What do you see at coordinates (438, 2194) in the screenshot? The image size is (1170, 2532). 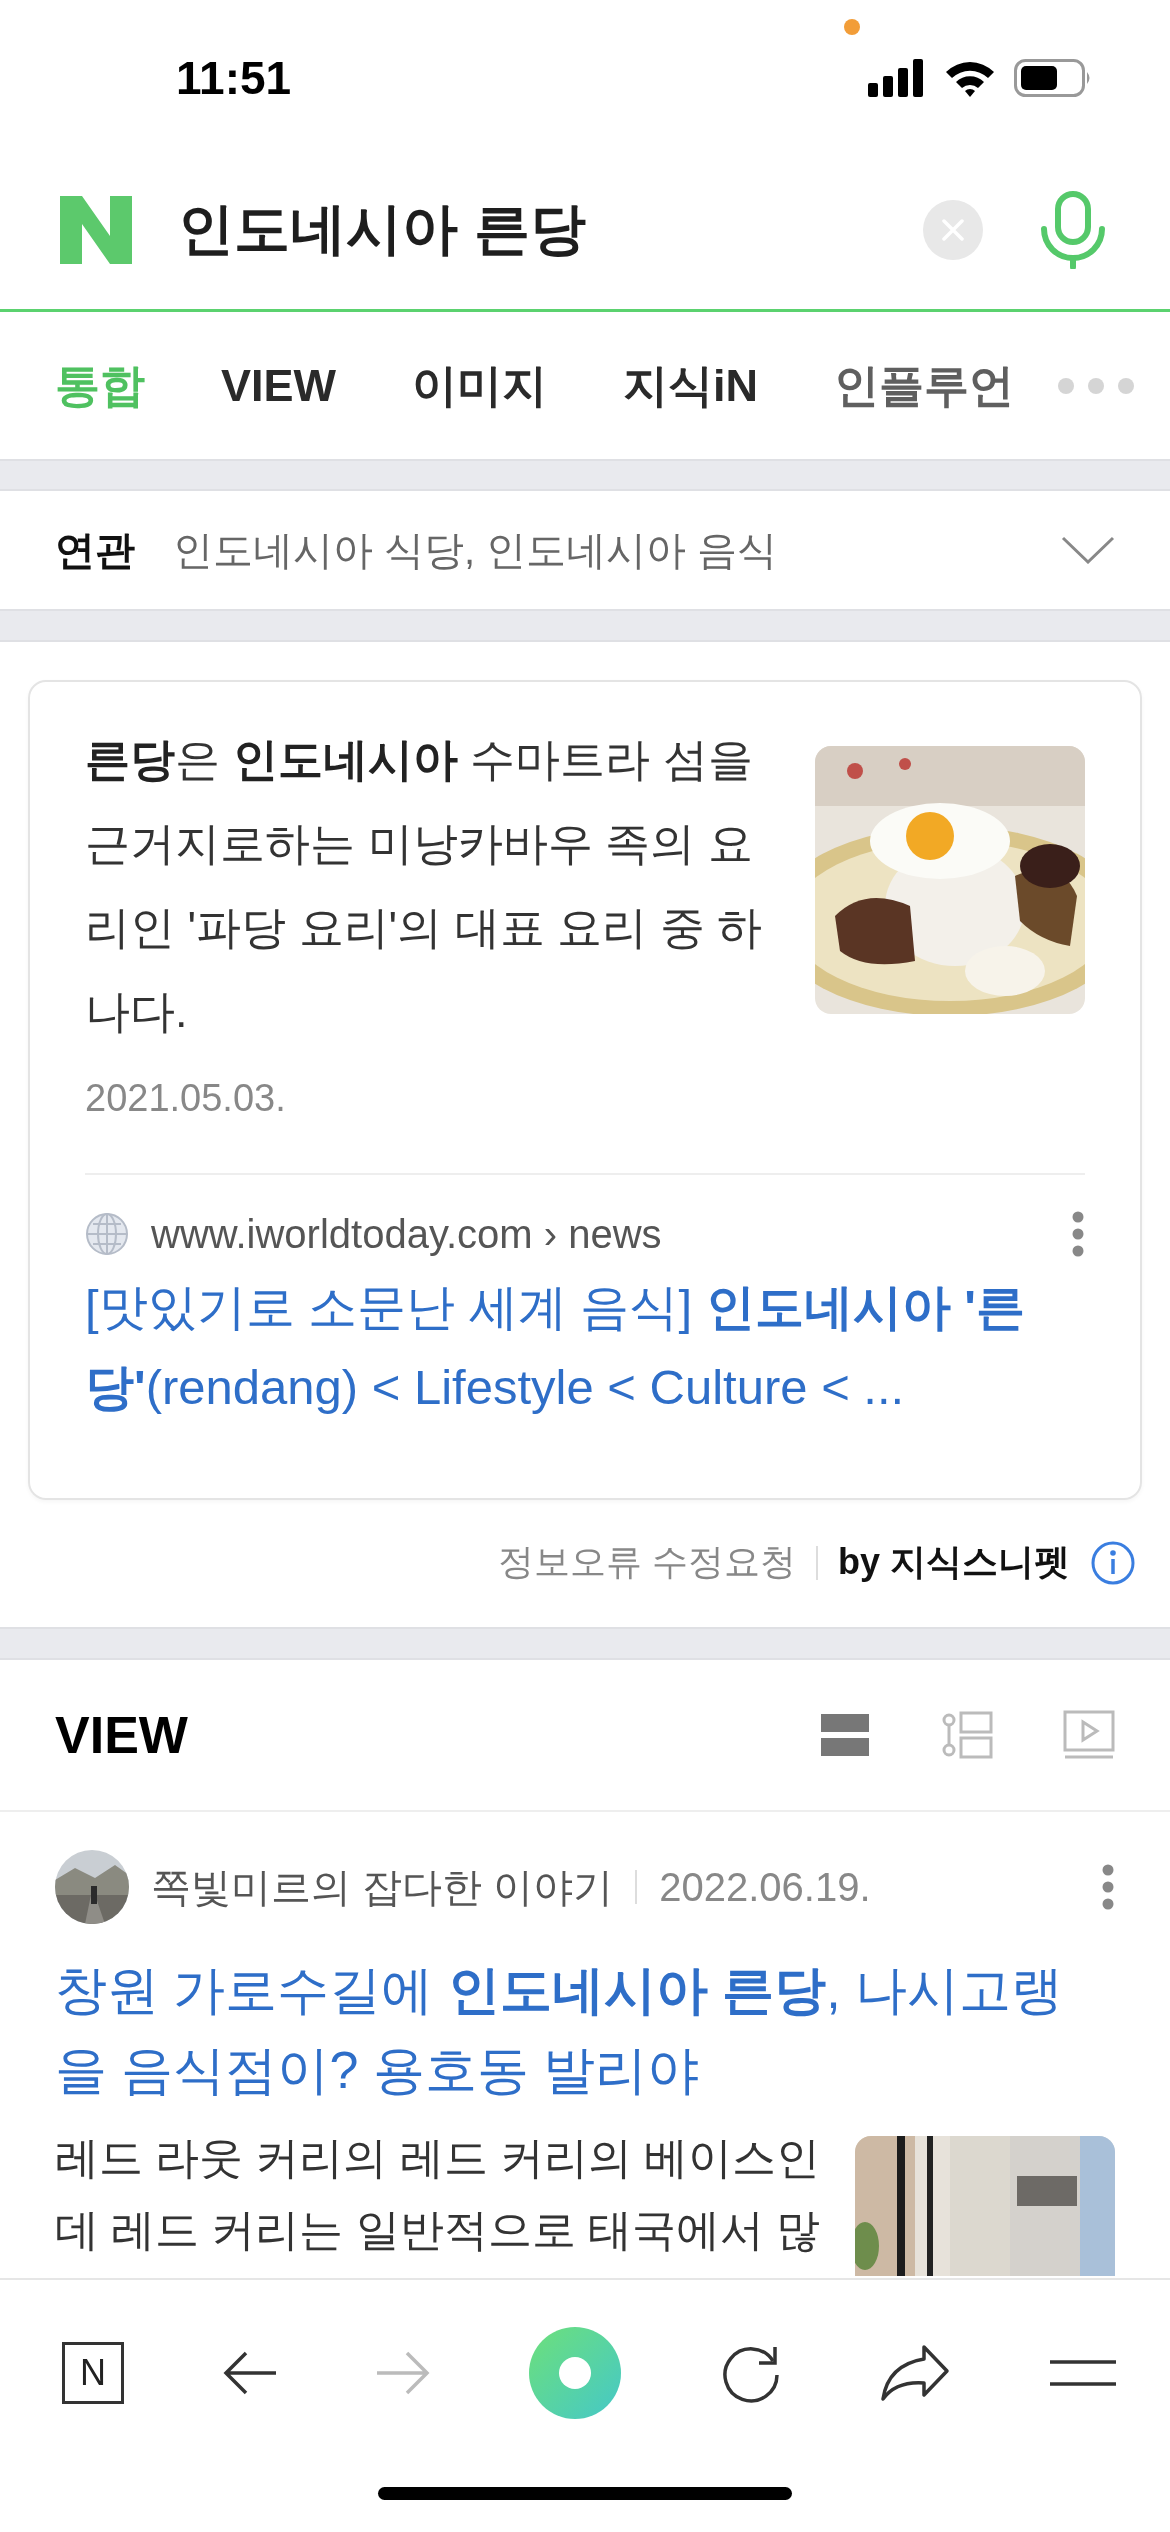 I see `post-summary: 레드 라웃 커리의 레드 커리의 베이스인데 레드 커리는 일반적으로 태국에서 많` at bounding box center [438, 2194].